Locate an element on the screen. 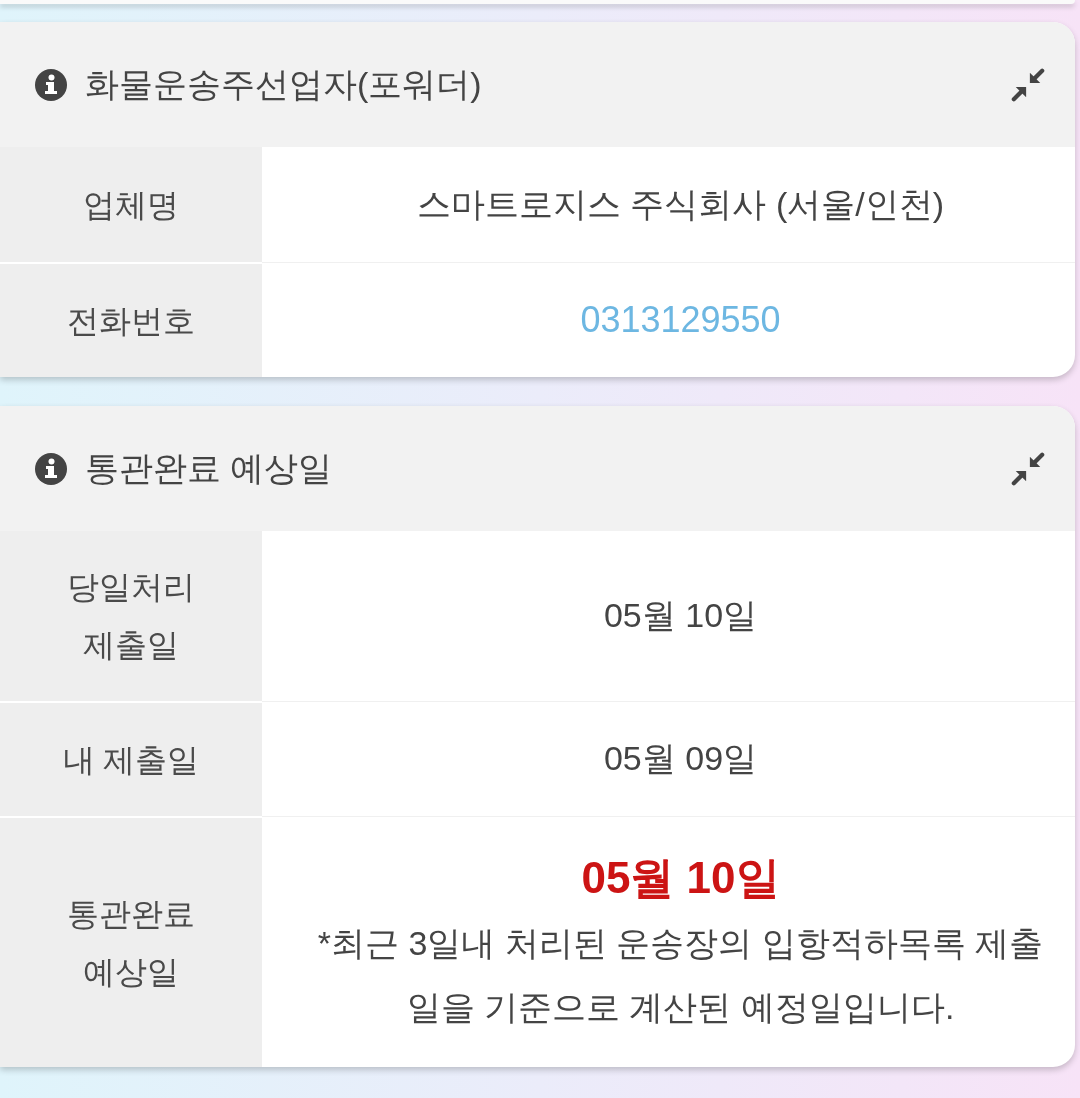  card-title: 통관완료 예상일 is located at coordinates (209, 468).